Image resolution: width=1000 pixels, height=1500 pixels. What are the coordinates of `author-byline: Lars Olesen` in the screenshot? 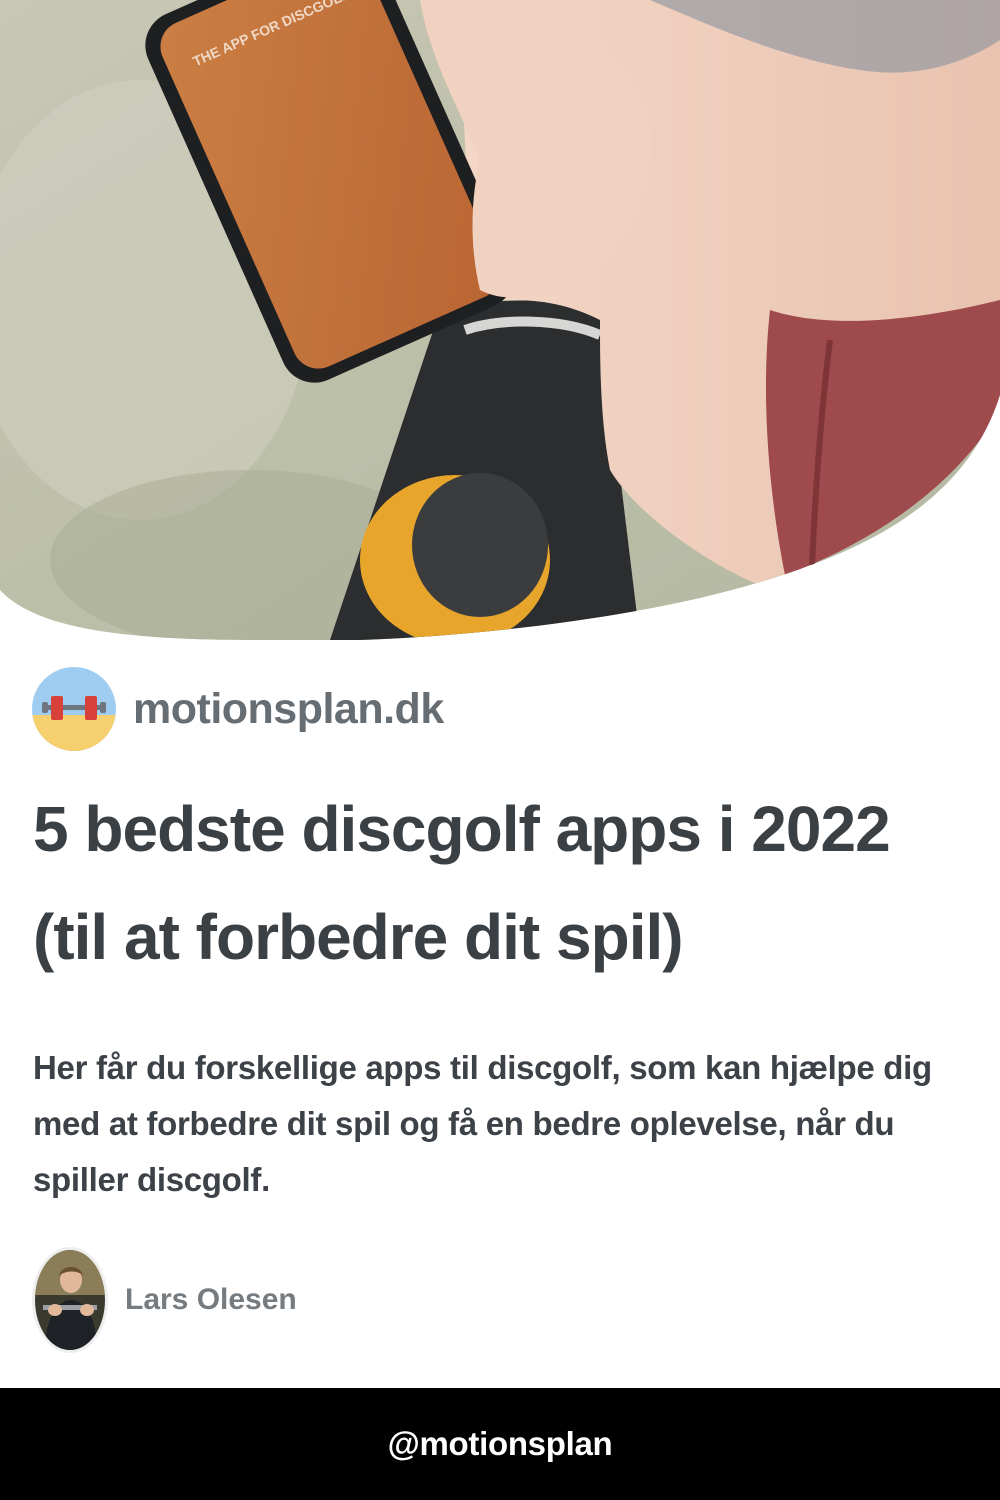 It's located at (166, 1300).